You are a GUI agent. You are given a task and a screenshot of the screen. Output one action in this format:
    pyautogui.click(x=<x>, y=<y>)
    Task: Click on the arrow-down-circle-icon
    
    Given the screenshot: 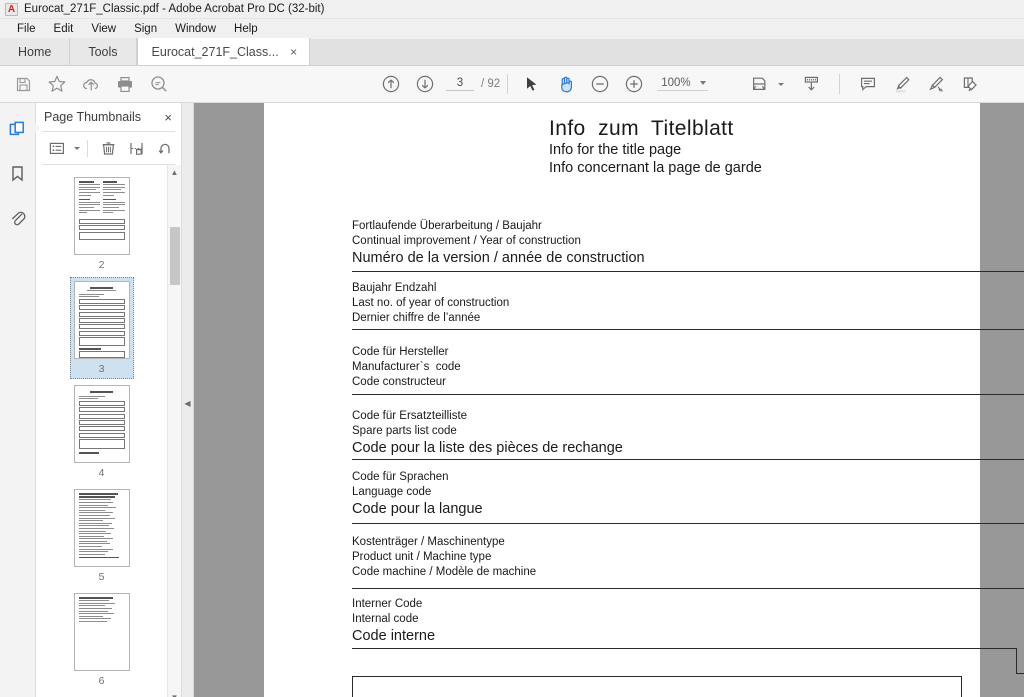 What is the action you would take?
    pyautogui.click(x=425, y=84)
    